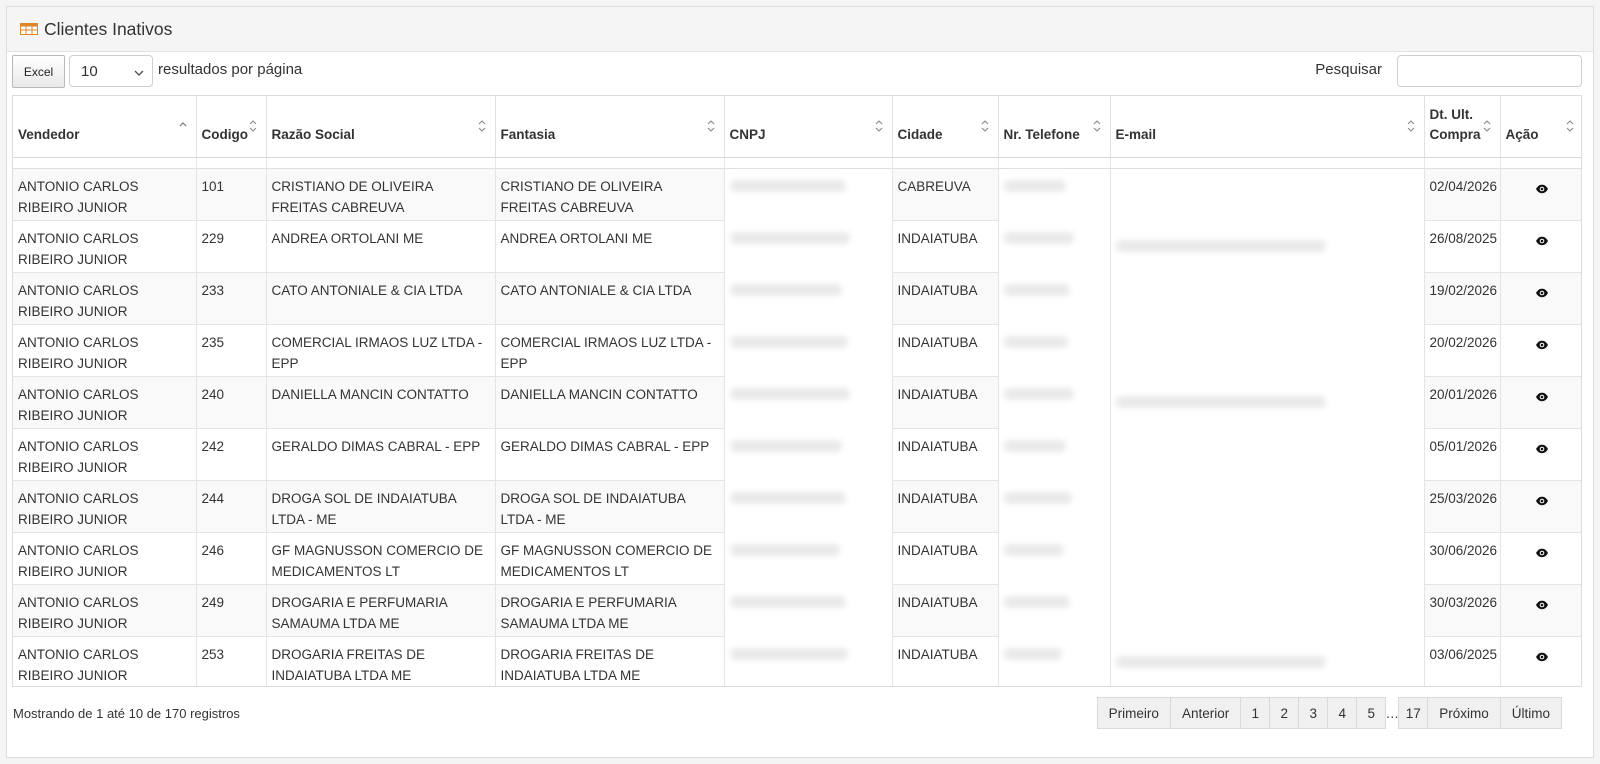 This screenshot has height=764, width=1600. I want to click on col-header-fantasia: Fantasia, so click(610, 127).